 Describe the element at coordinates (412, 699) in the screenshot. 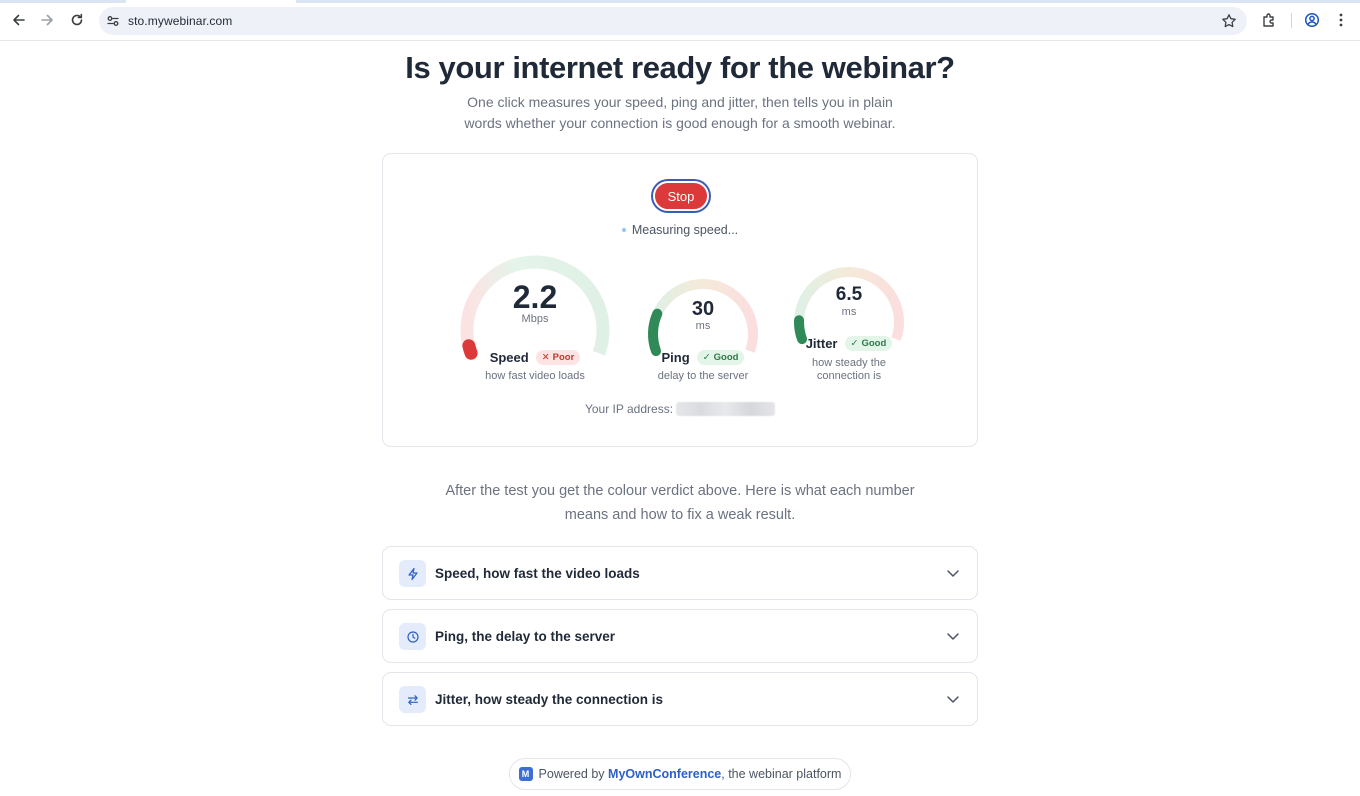

I see `swap-arrows-icon` at that location.